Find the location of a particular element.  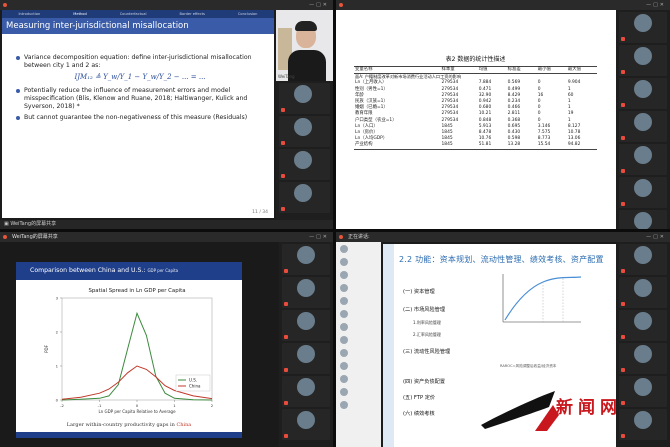

slide-title: 2.2 功能：资本规划、流动性管理、绩效考核、资产配置 is located at coordinates (501, 259).